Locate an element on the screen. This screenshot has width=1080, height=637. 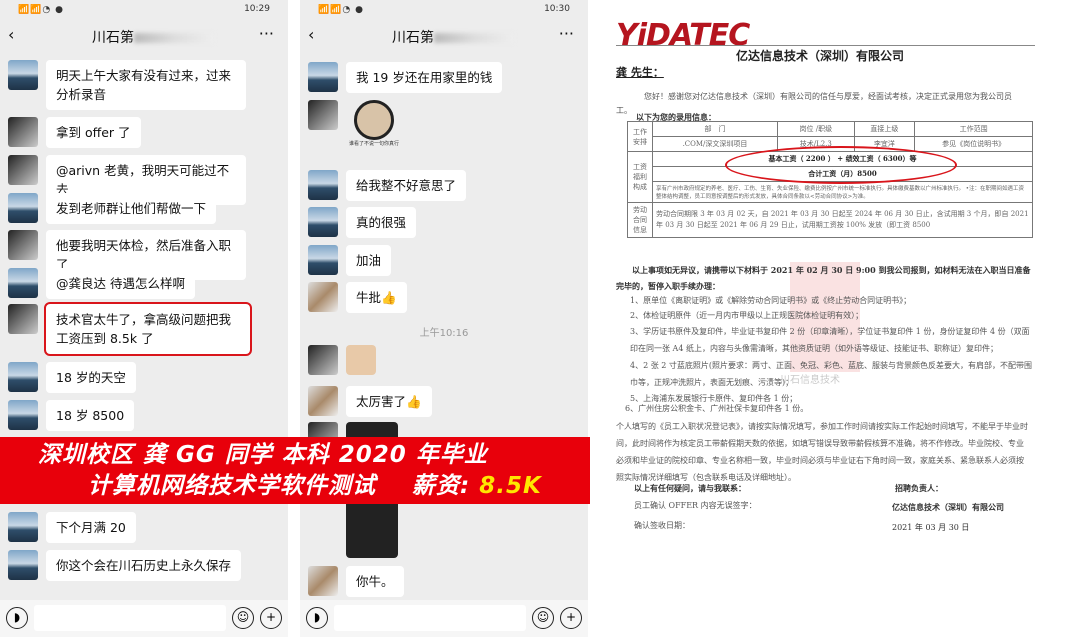
list-item: 2、体检证明原件（近一月内市甲级以上正规医院体检证明有效）； is located at coordinates (747, 315).